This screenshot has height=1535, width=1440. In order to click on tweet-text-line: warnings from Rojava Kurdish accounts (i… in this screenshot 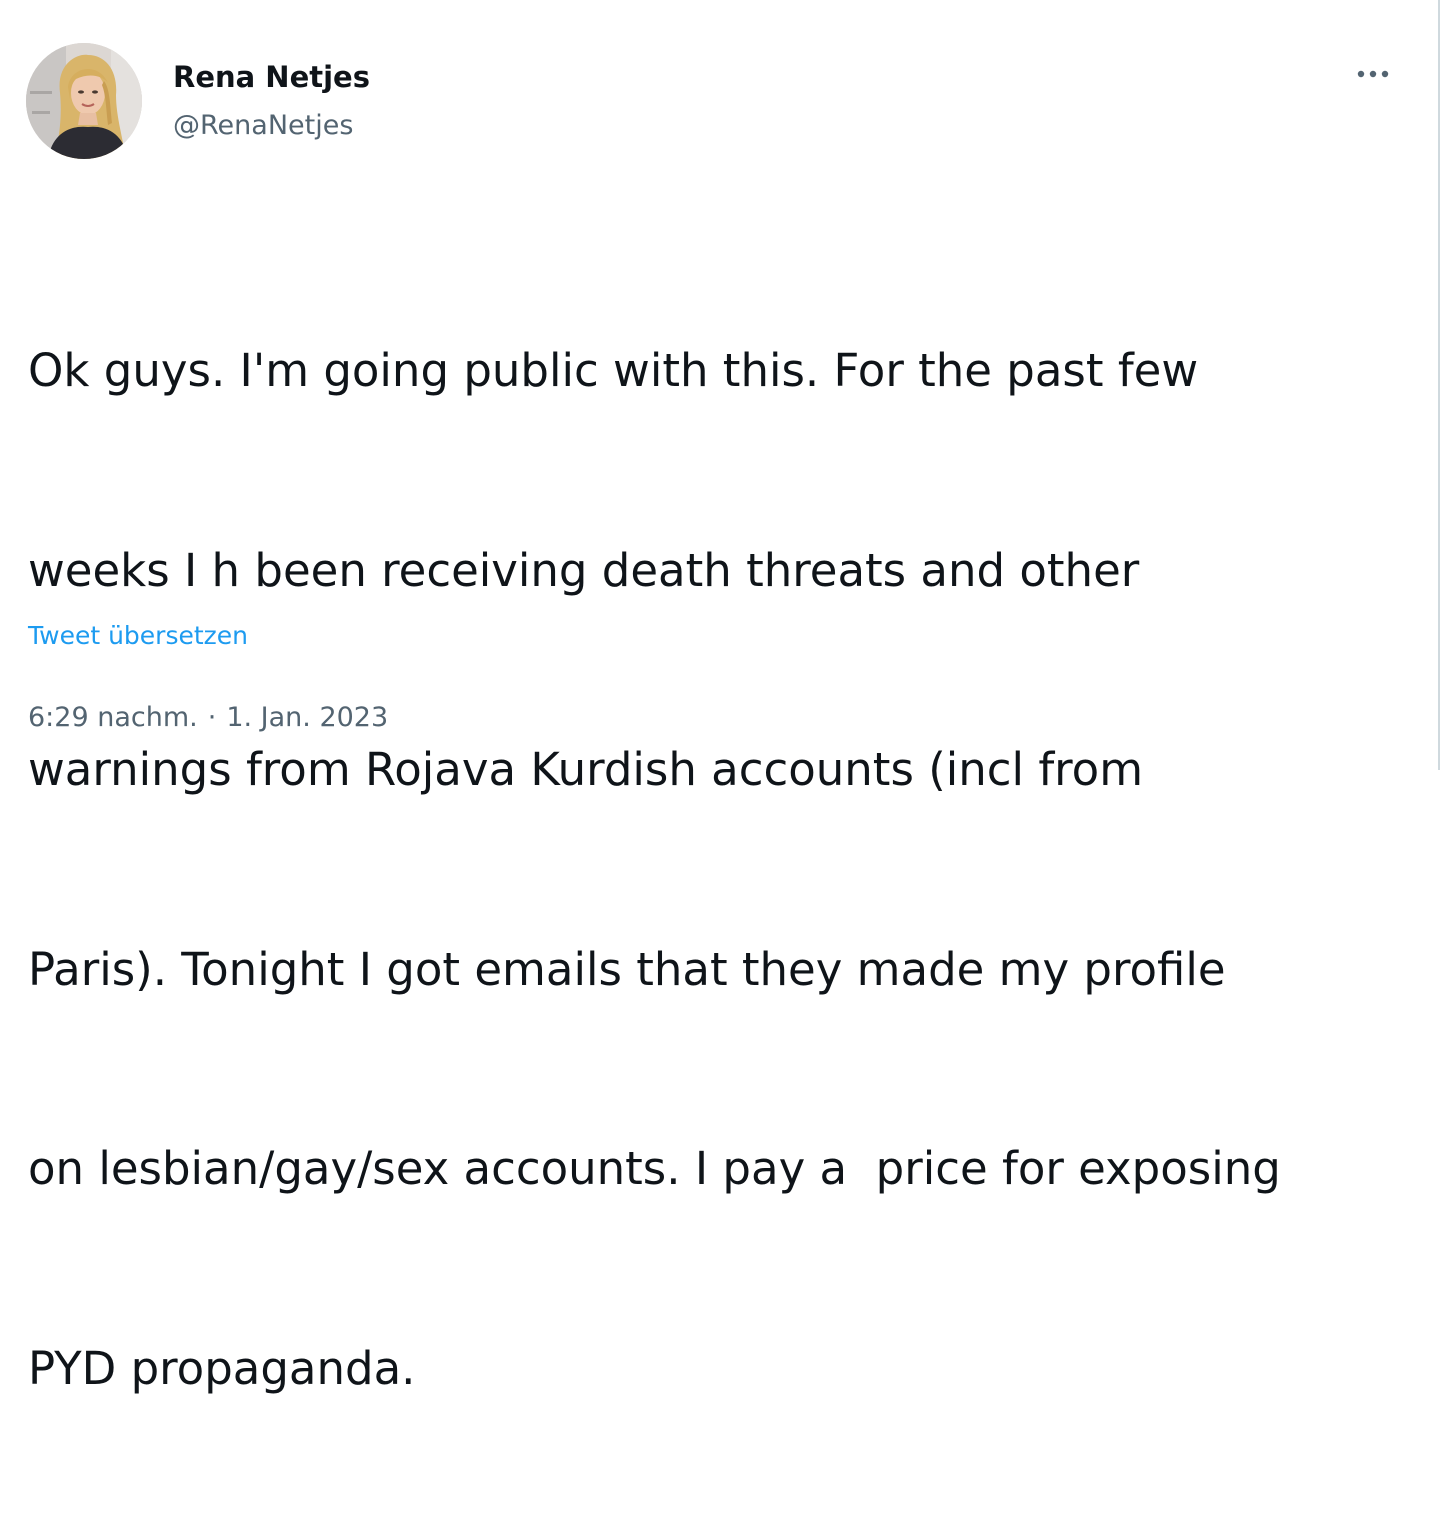, I will do `click(586, 769)`.